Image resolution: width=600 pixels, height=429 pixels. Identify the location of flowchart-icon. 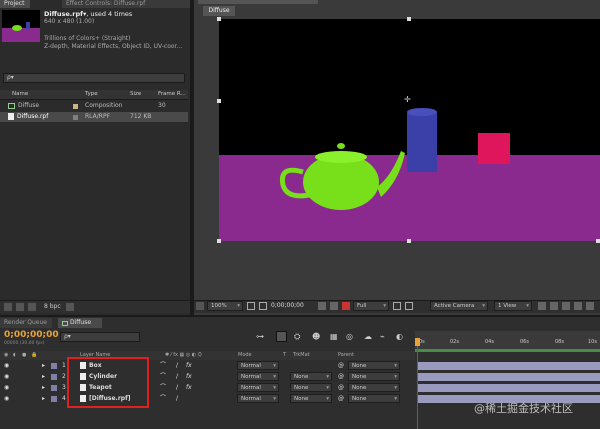
(578, 306).